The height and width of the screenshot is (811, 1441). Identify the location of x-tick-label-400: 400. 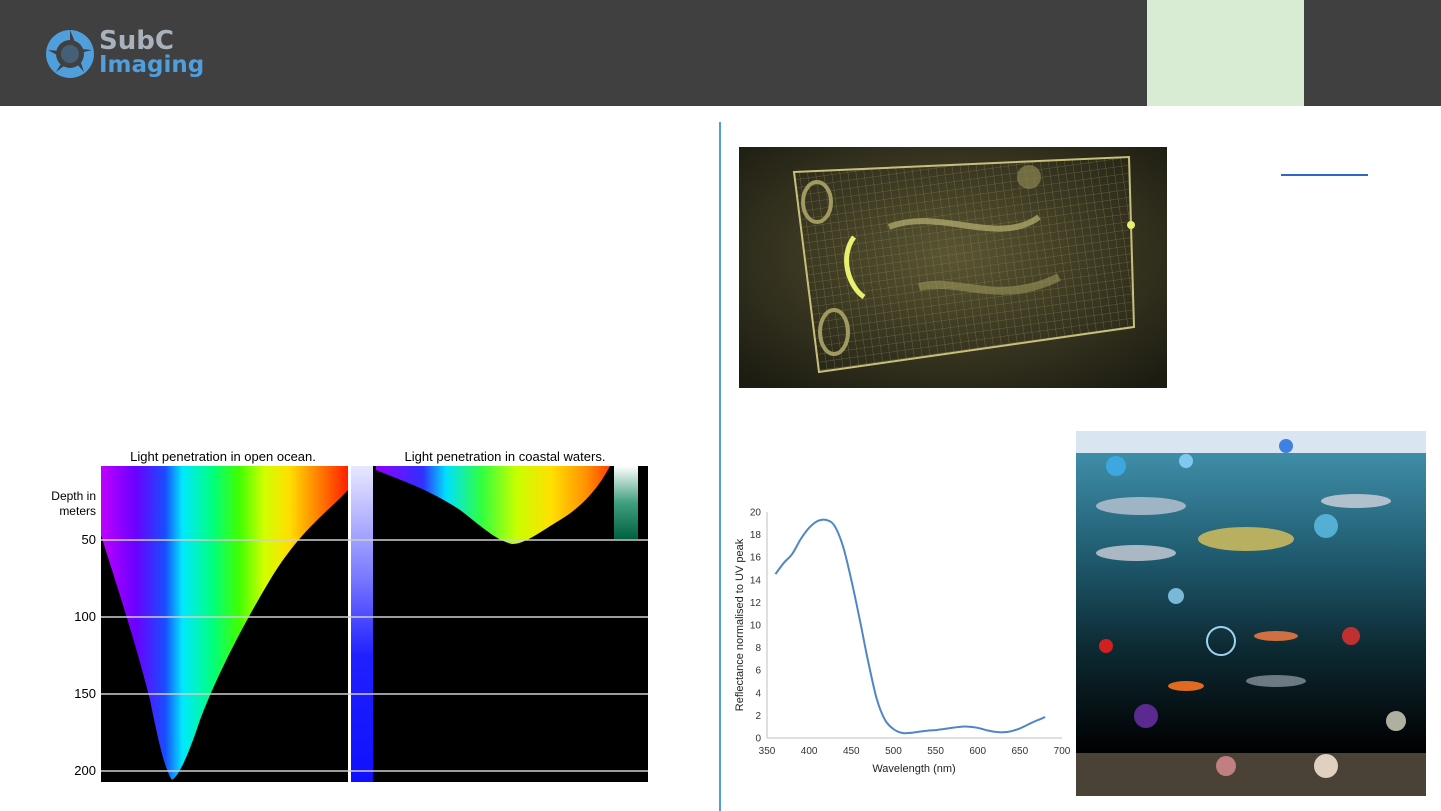
(809, 751).